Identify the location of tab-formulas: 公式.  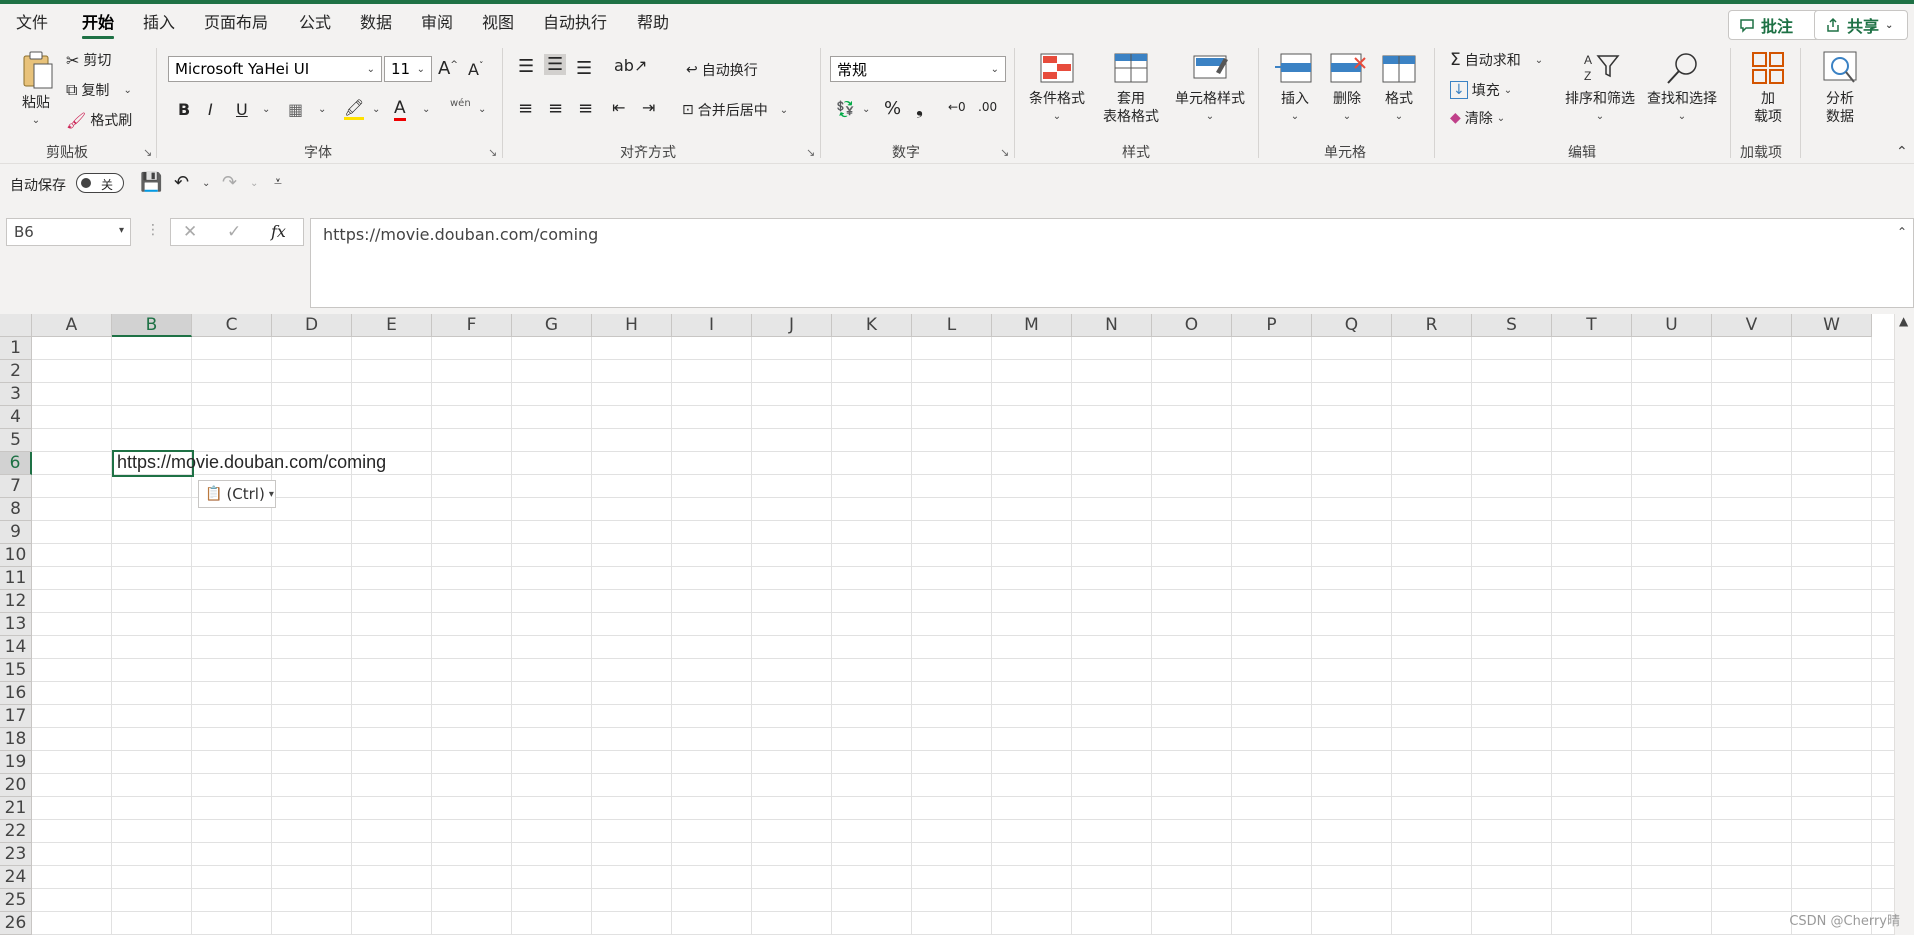
(315, 25).